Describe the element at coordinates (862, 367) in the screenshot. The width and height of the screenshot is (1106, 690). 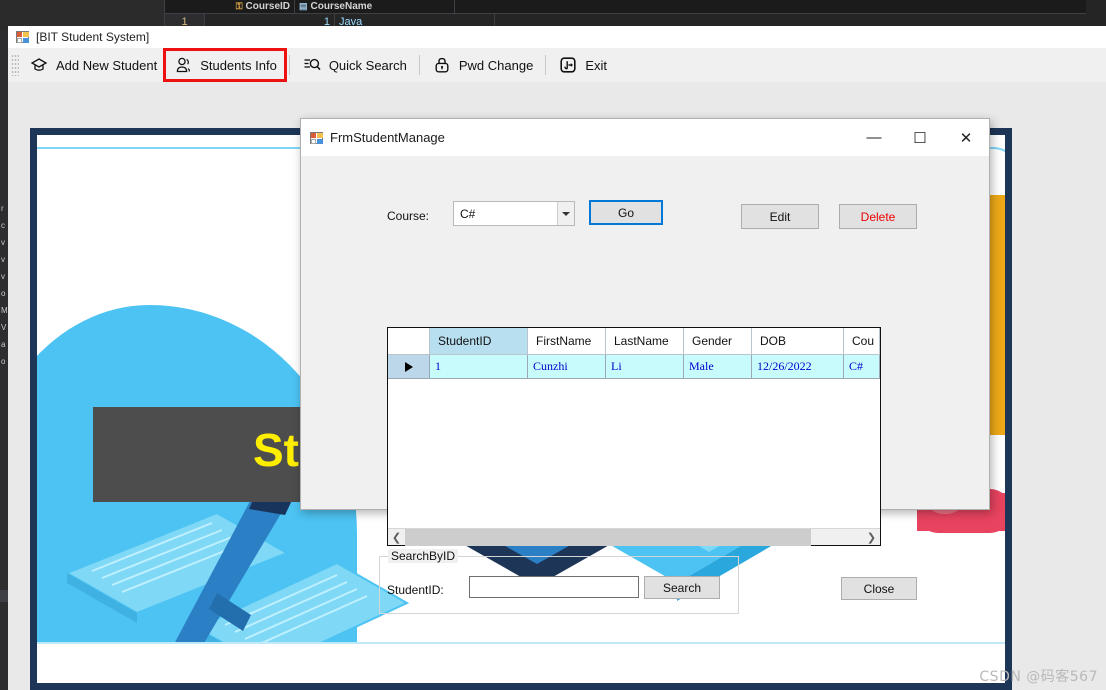
I see `grid-cell-course: C#` at that location.